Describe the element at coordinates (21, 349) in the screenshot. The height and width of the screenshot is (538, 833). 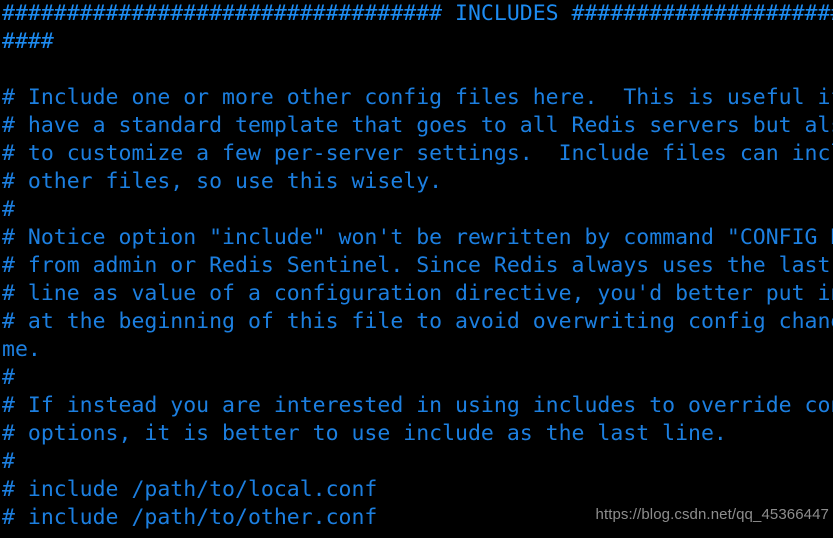
I see `config-line-wrap-1: me.` at that location.